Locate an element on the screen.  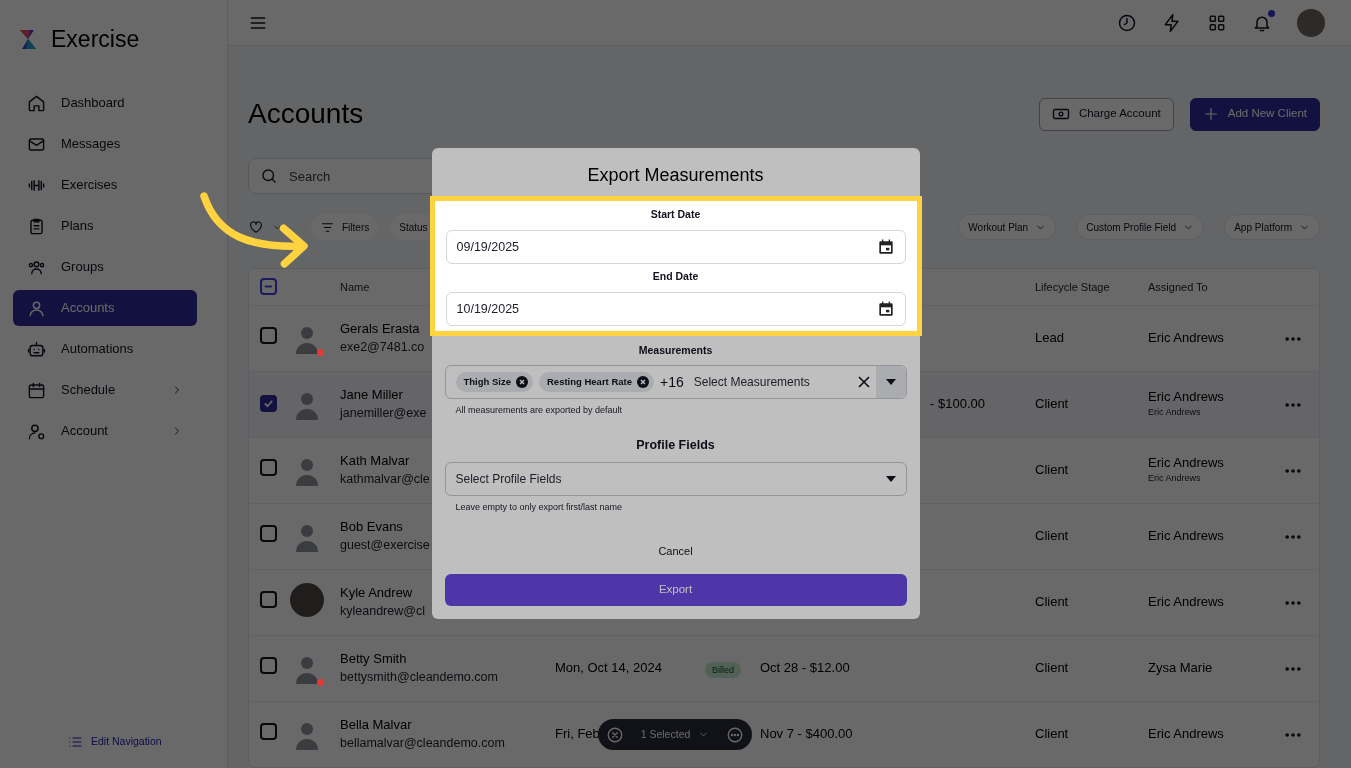
filters-button: Filters is located at coordinates (345, 227).